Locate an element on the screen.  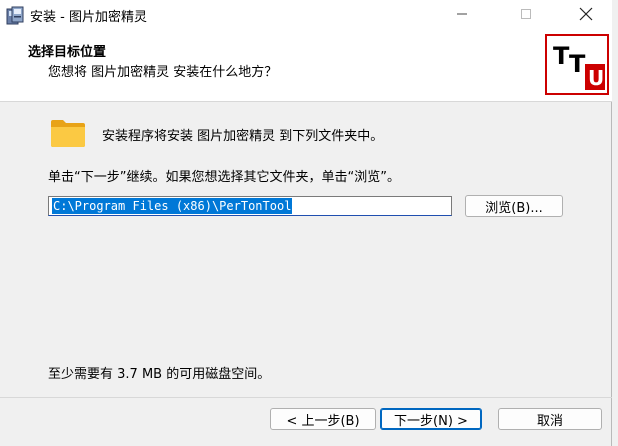
back-button: < 上一步(B) is located at coordinates (323, 419).